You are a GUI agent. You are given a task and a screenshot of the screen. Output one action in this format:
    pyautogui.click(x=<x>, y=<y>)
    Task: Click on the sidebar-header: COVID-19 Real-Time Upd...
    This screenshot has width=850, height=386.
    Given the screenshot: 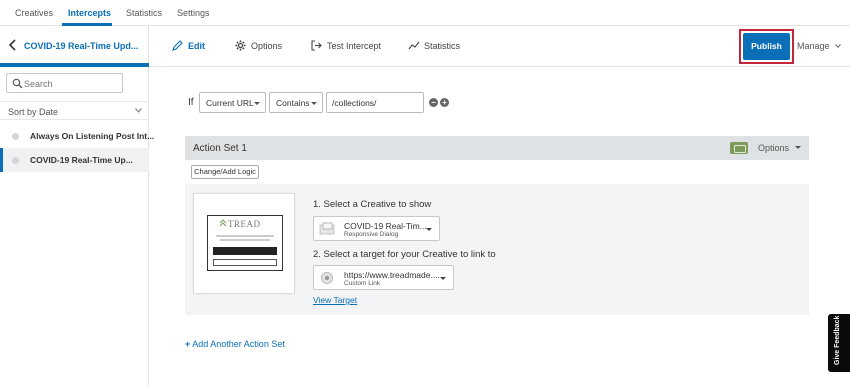 What is the action you would take?
    pyautogui.click(x=74, y=46)
    